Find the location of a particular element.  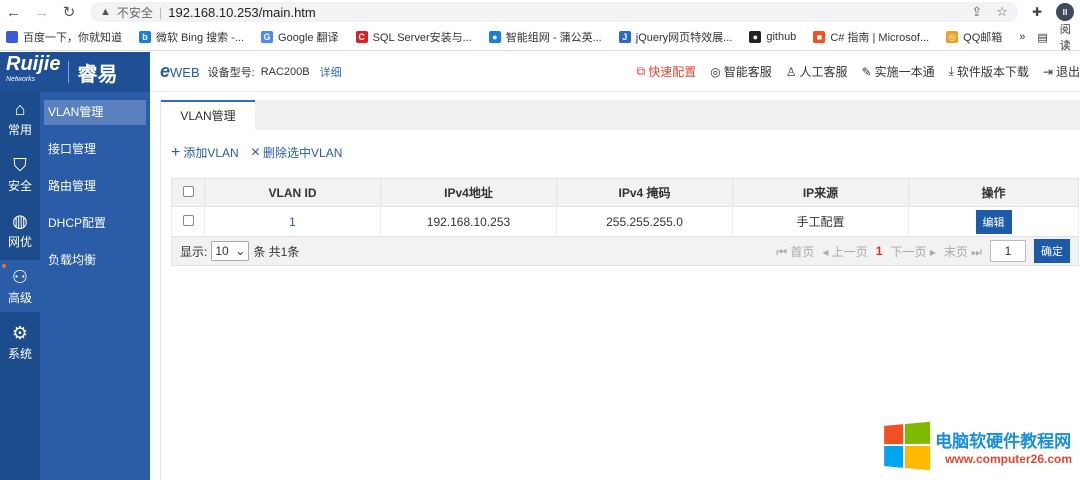

bookmark-label: 百度一下，你就知道 is located at coordinates (72, 38).